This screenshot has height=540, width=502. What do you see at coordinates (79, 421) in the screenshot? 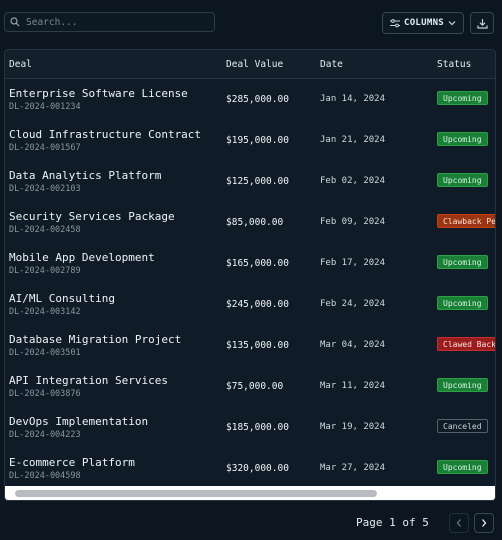
I see `deal-name: DevOps Implementation` at bounding box center [79, 421].